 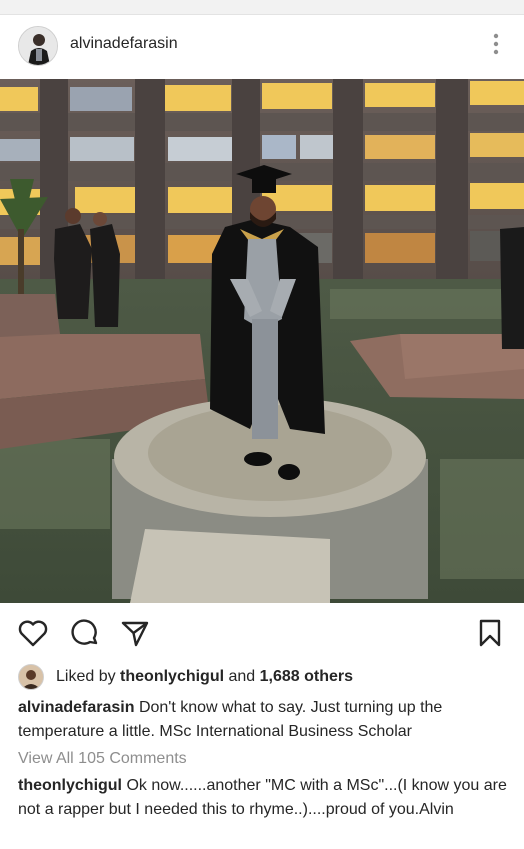 I want to click on comment-username: theonlychigul, so click(x=70, y=785).